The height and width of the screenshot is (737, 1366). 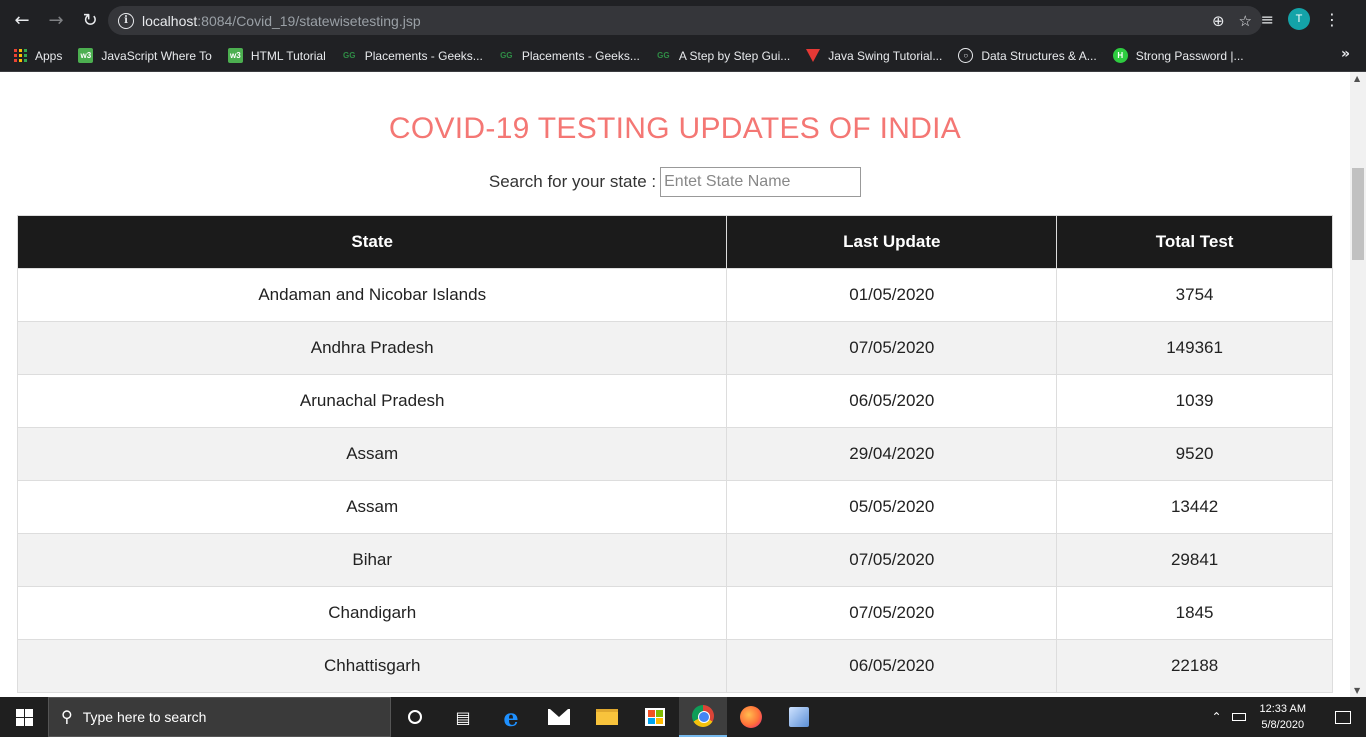 I want to click on cortana-icon, so click(x=415, y=717).